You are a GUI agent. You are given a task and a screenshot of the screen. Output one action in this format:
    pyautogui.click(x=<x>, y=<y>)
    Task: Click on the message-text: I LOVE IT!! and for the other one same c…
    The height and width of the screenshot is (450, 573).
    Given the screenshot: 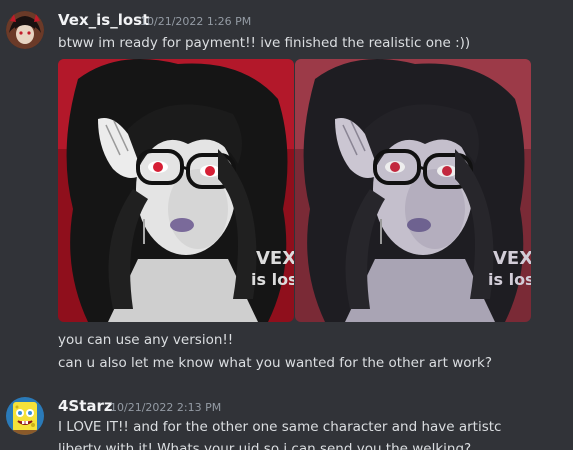 What is the action you would take?
    pyautogui.click(x=280, y=427)
    